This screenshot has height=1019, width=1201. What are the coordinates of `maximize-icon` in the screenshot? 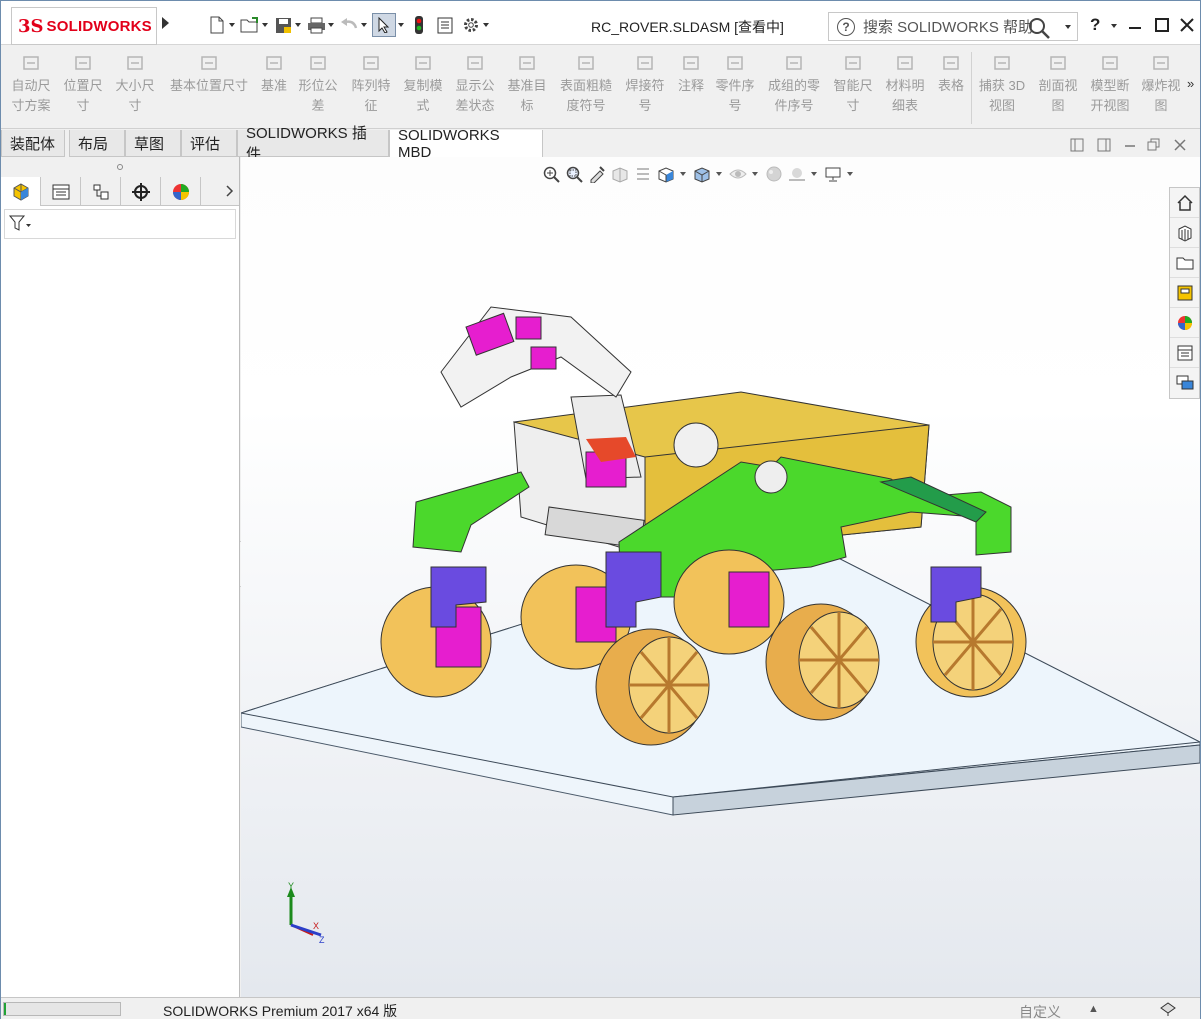 It's located at (1162, 25).